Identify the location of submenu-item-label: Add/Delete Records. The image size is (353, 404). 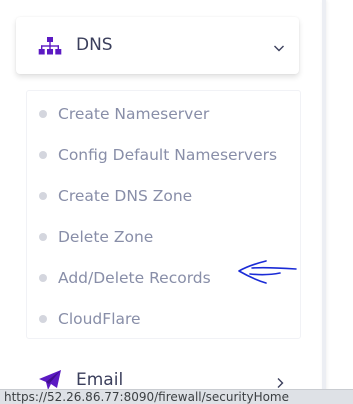
(134, 278).